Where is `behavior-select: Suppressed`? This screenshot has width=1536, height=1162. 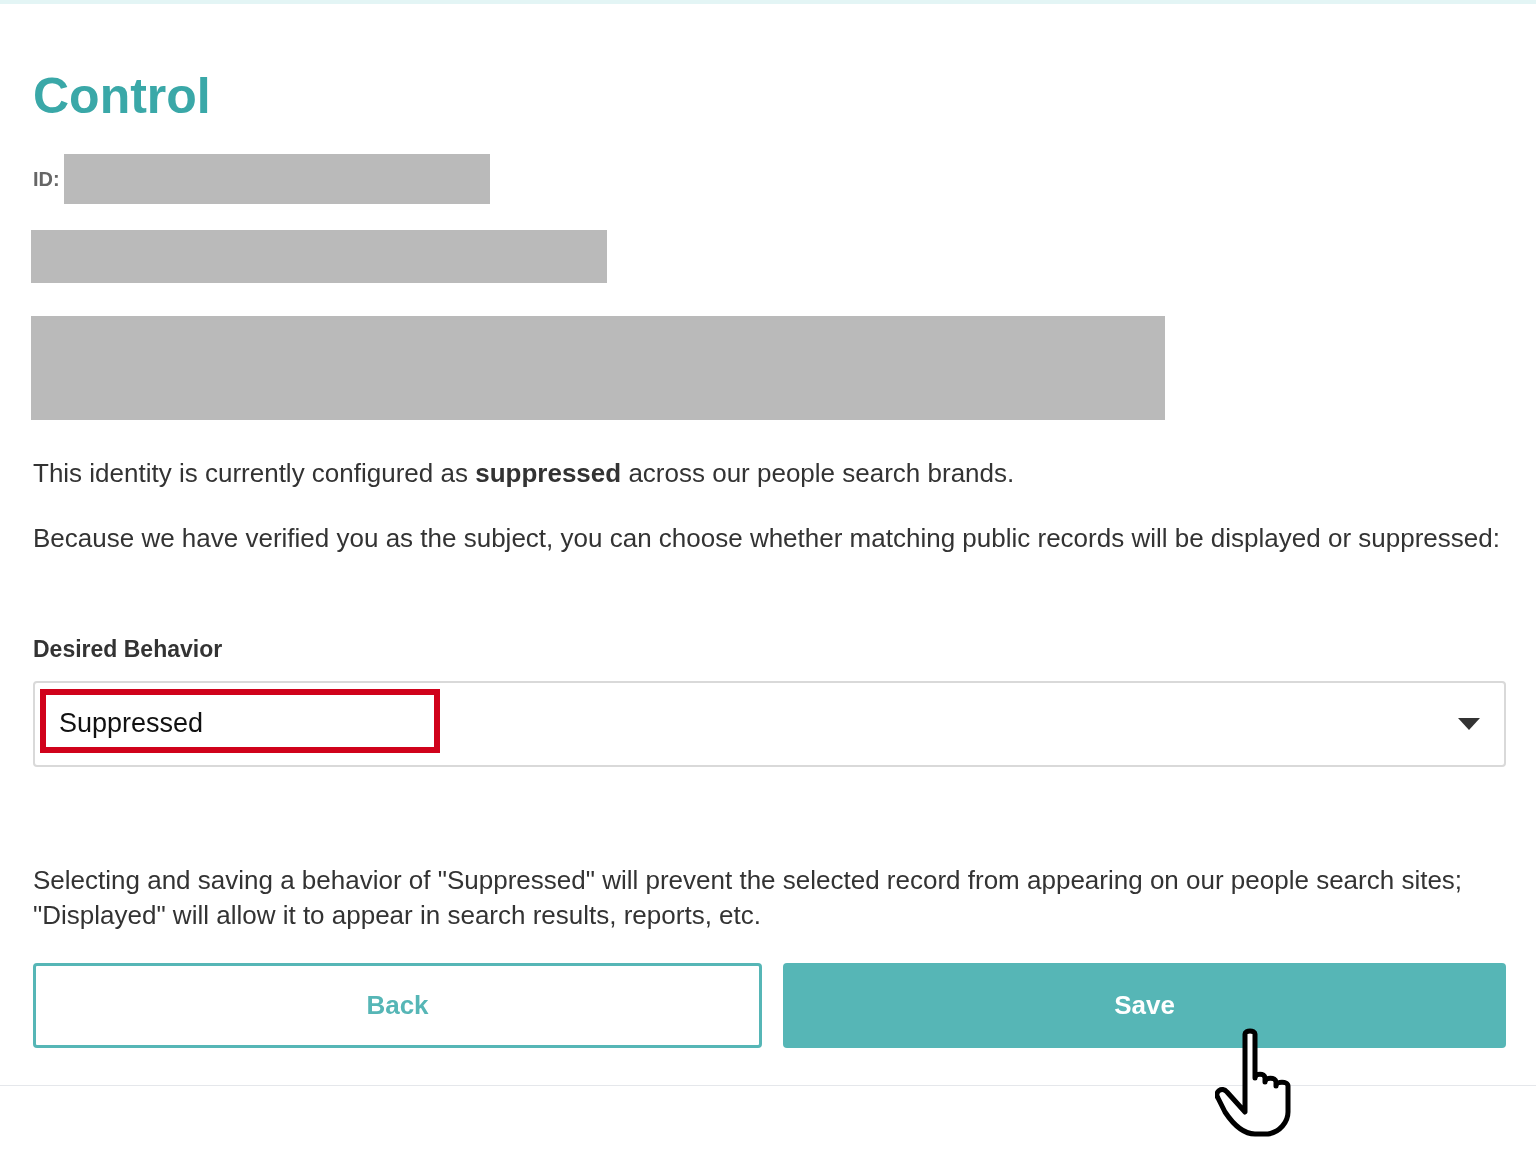 behavior-select: Suppressed is located at coordinates (769, 723).